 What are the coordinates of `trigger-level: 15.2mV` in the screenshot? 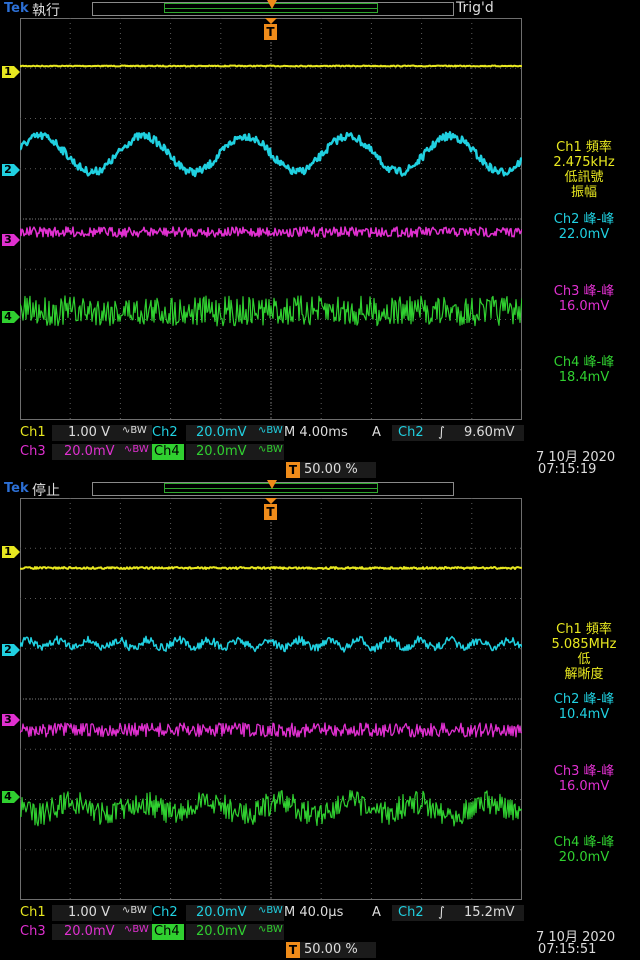 It's located at (489, 912).